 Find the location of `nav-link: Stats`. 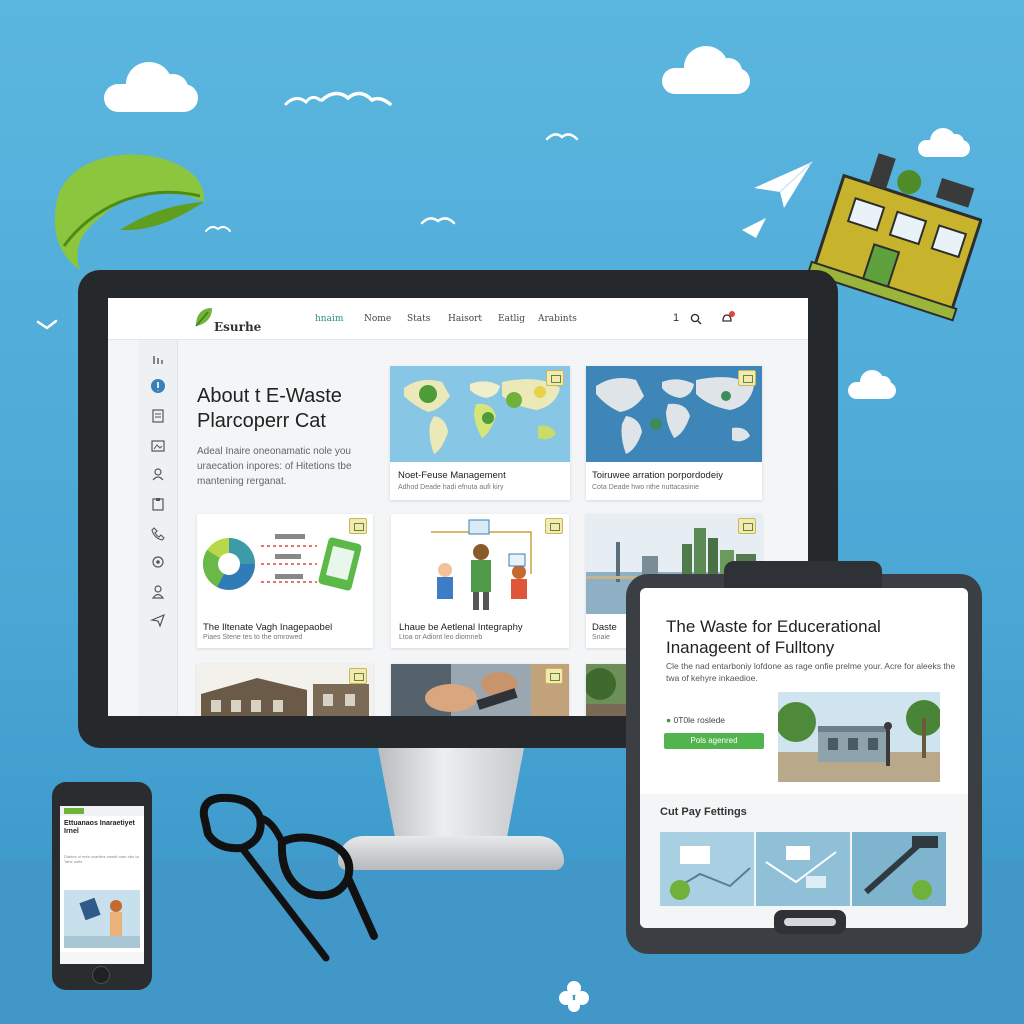

nav-link: Stats is located at coordinates (418, 319).